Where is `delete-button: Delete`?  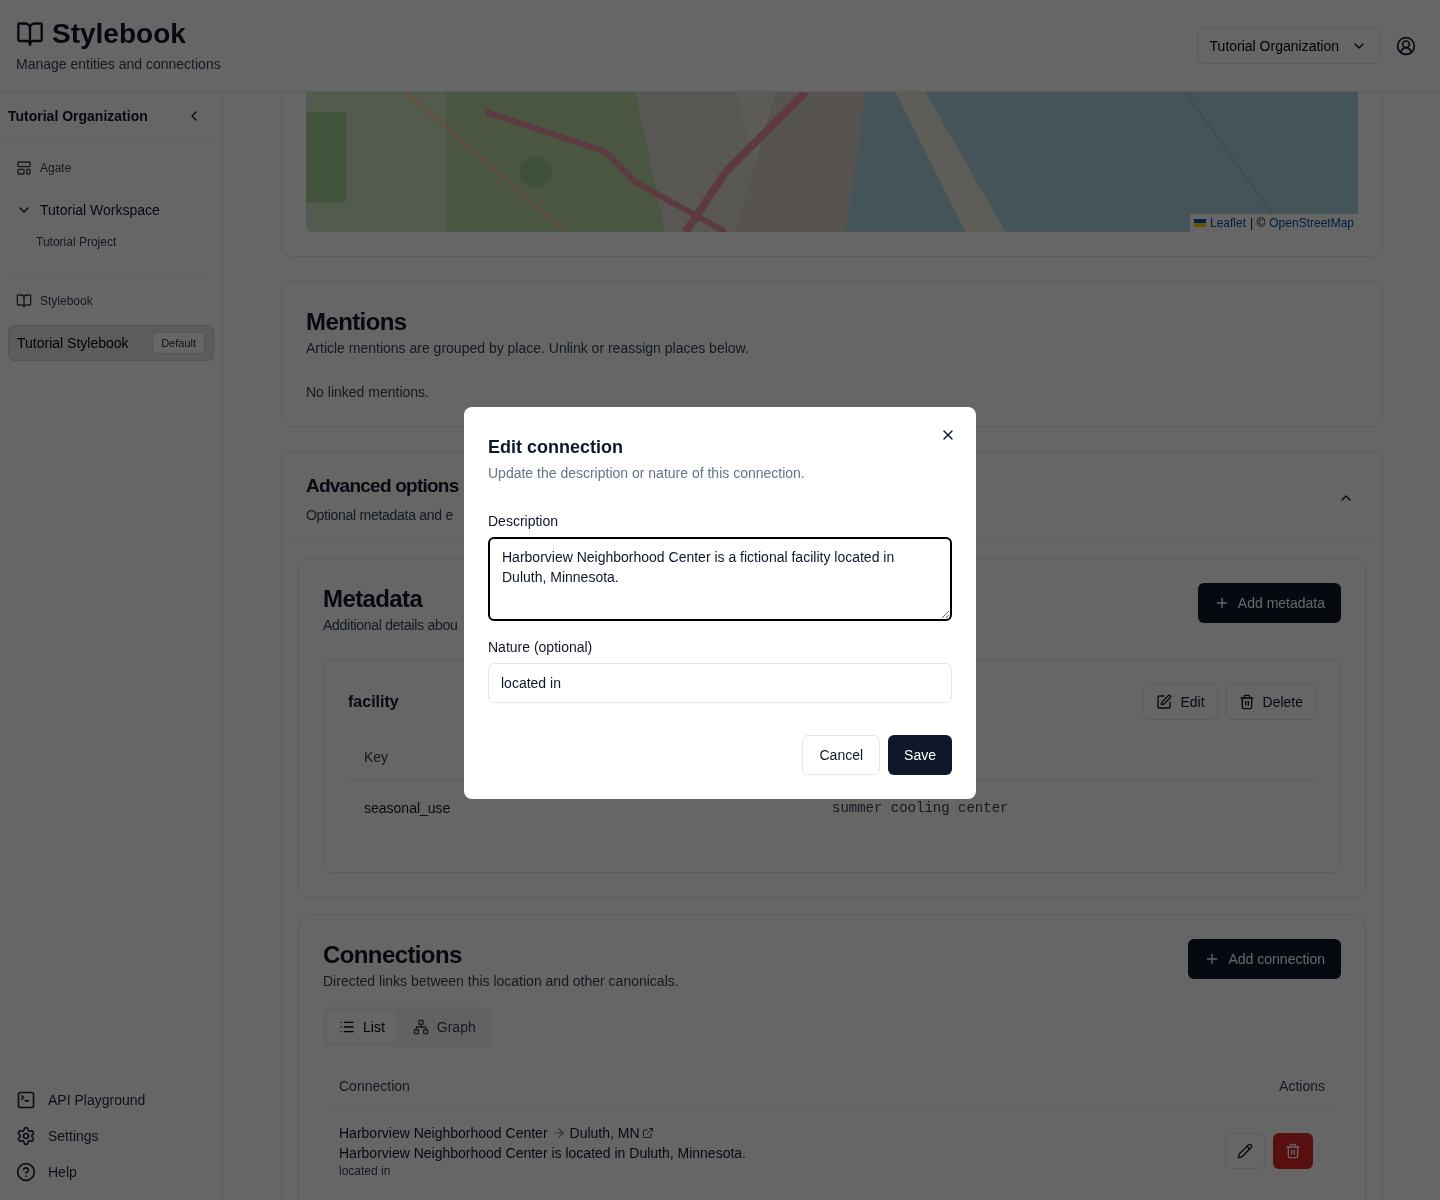
delete-button: Delete is located at coordinates (1270, 701).